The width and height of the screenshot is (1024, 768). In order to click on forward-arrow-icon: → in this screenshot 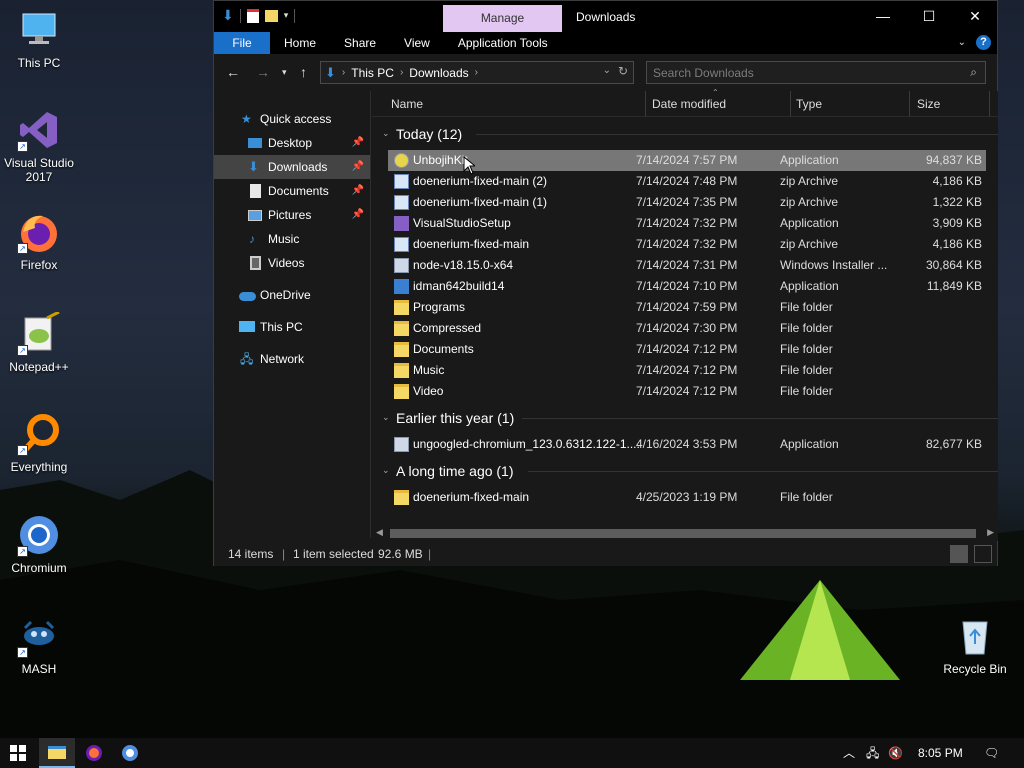, I will do `click(263, 72)`.